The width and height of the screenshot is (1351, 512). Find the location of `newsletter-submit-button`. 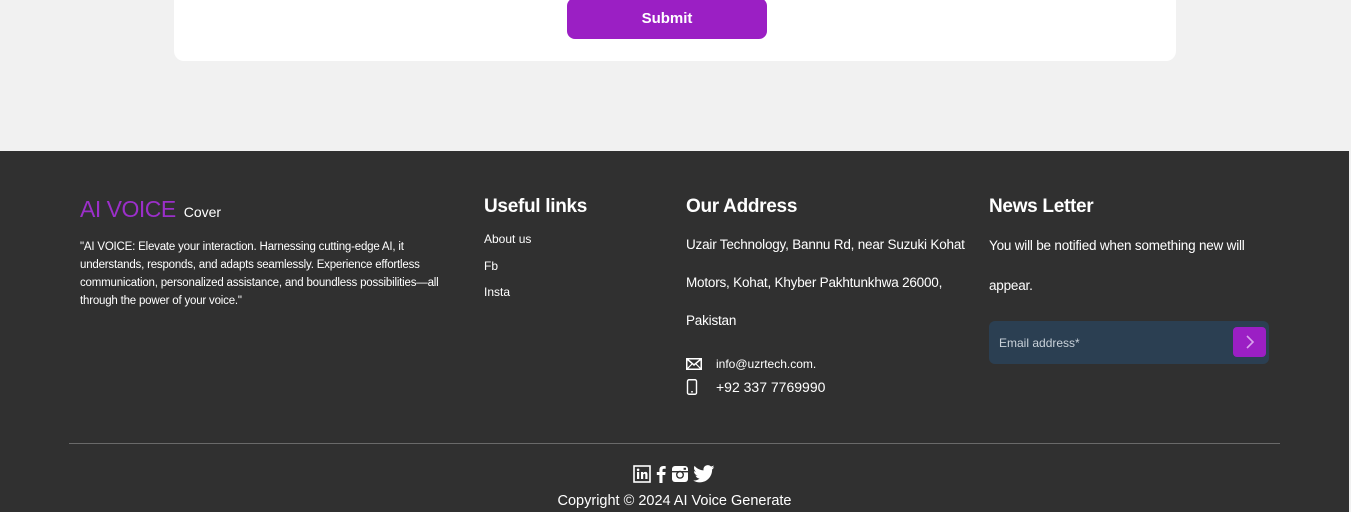

newsletter-submit-button is located at coordinates (1249, 342).